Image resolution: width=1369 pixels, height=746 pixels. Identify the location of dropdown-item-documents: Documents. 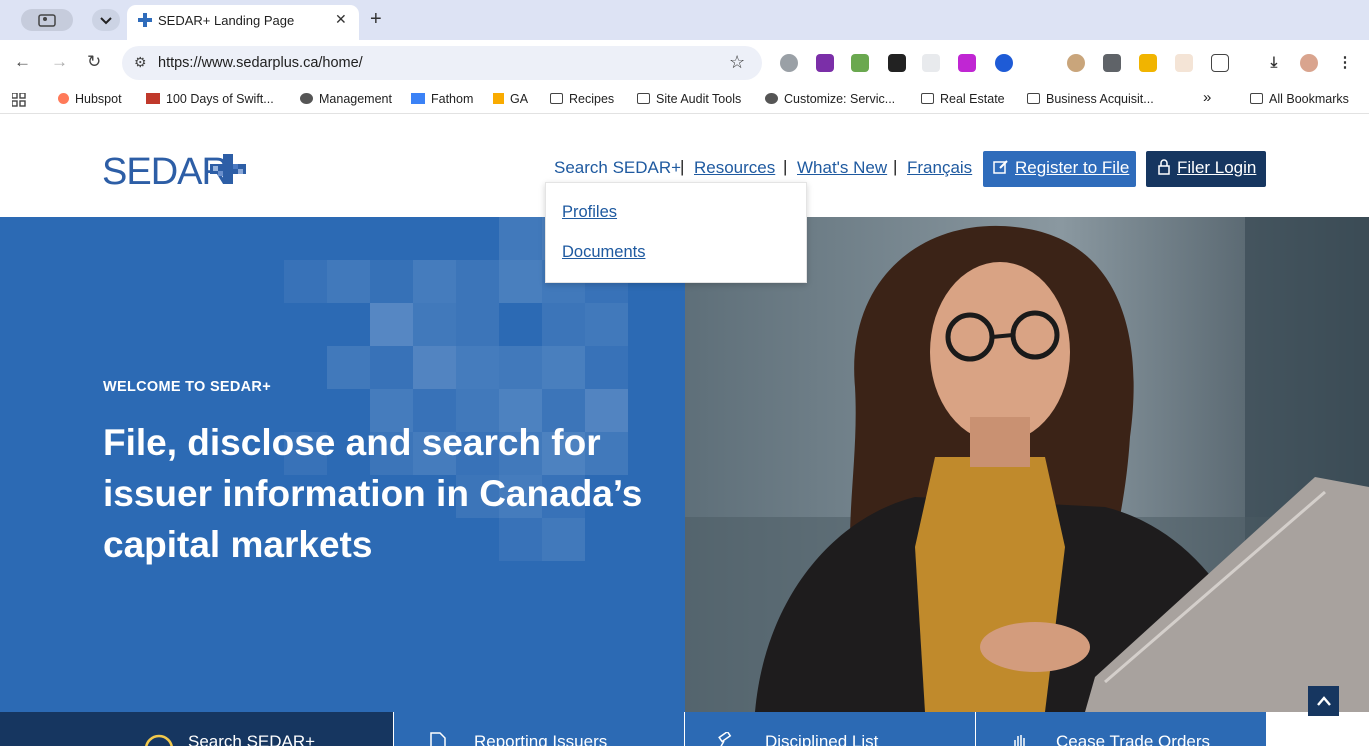
(603, 252).